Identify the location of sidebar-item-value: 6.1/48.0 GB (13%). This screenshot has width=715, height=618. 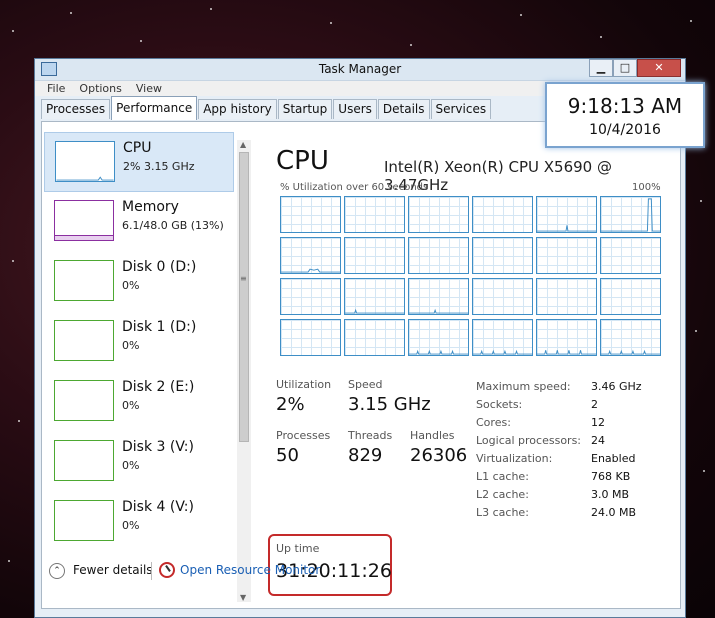
(173, 225).